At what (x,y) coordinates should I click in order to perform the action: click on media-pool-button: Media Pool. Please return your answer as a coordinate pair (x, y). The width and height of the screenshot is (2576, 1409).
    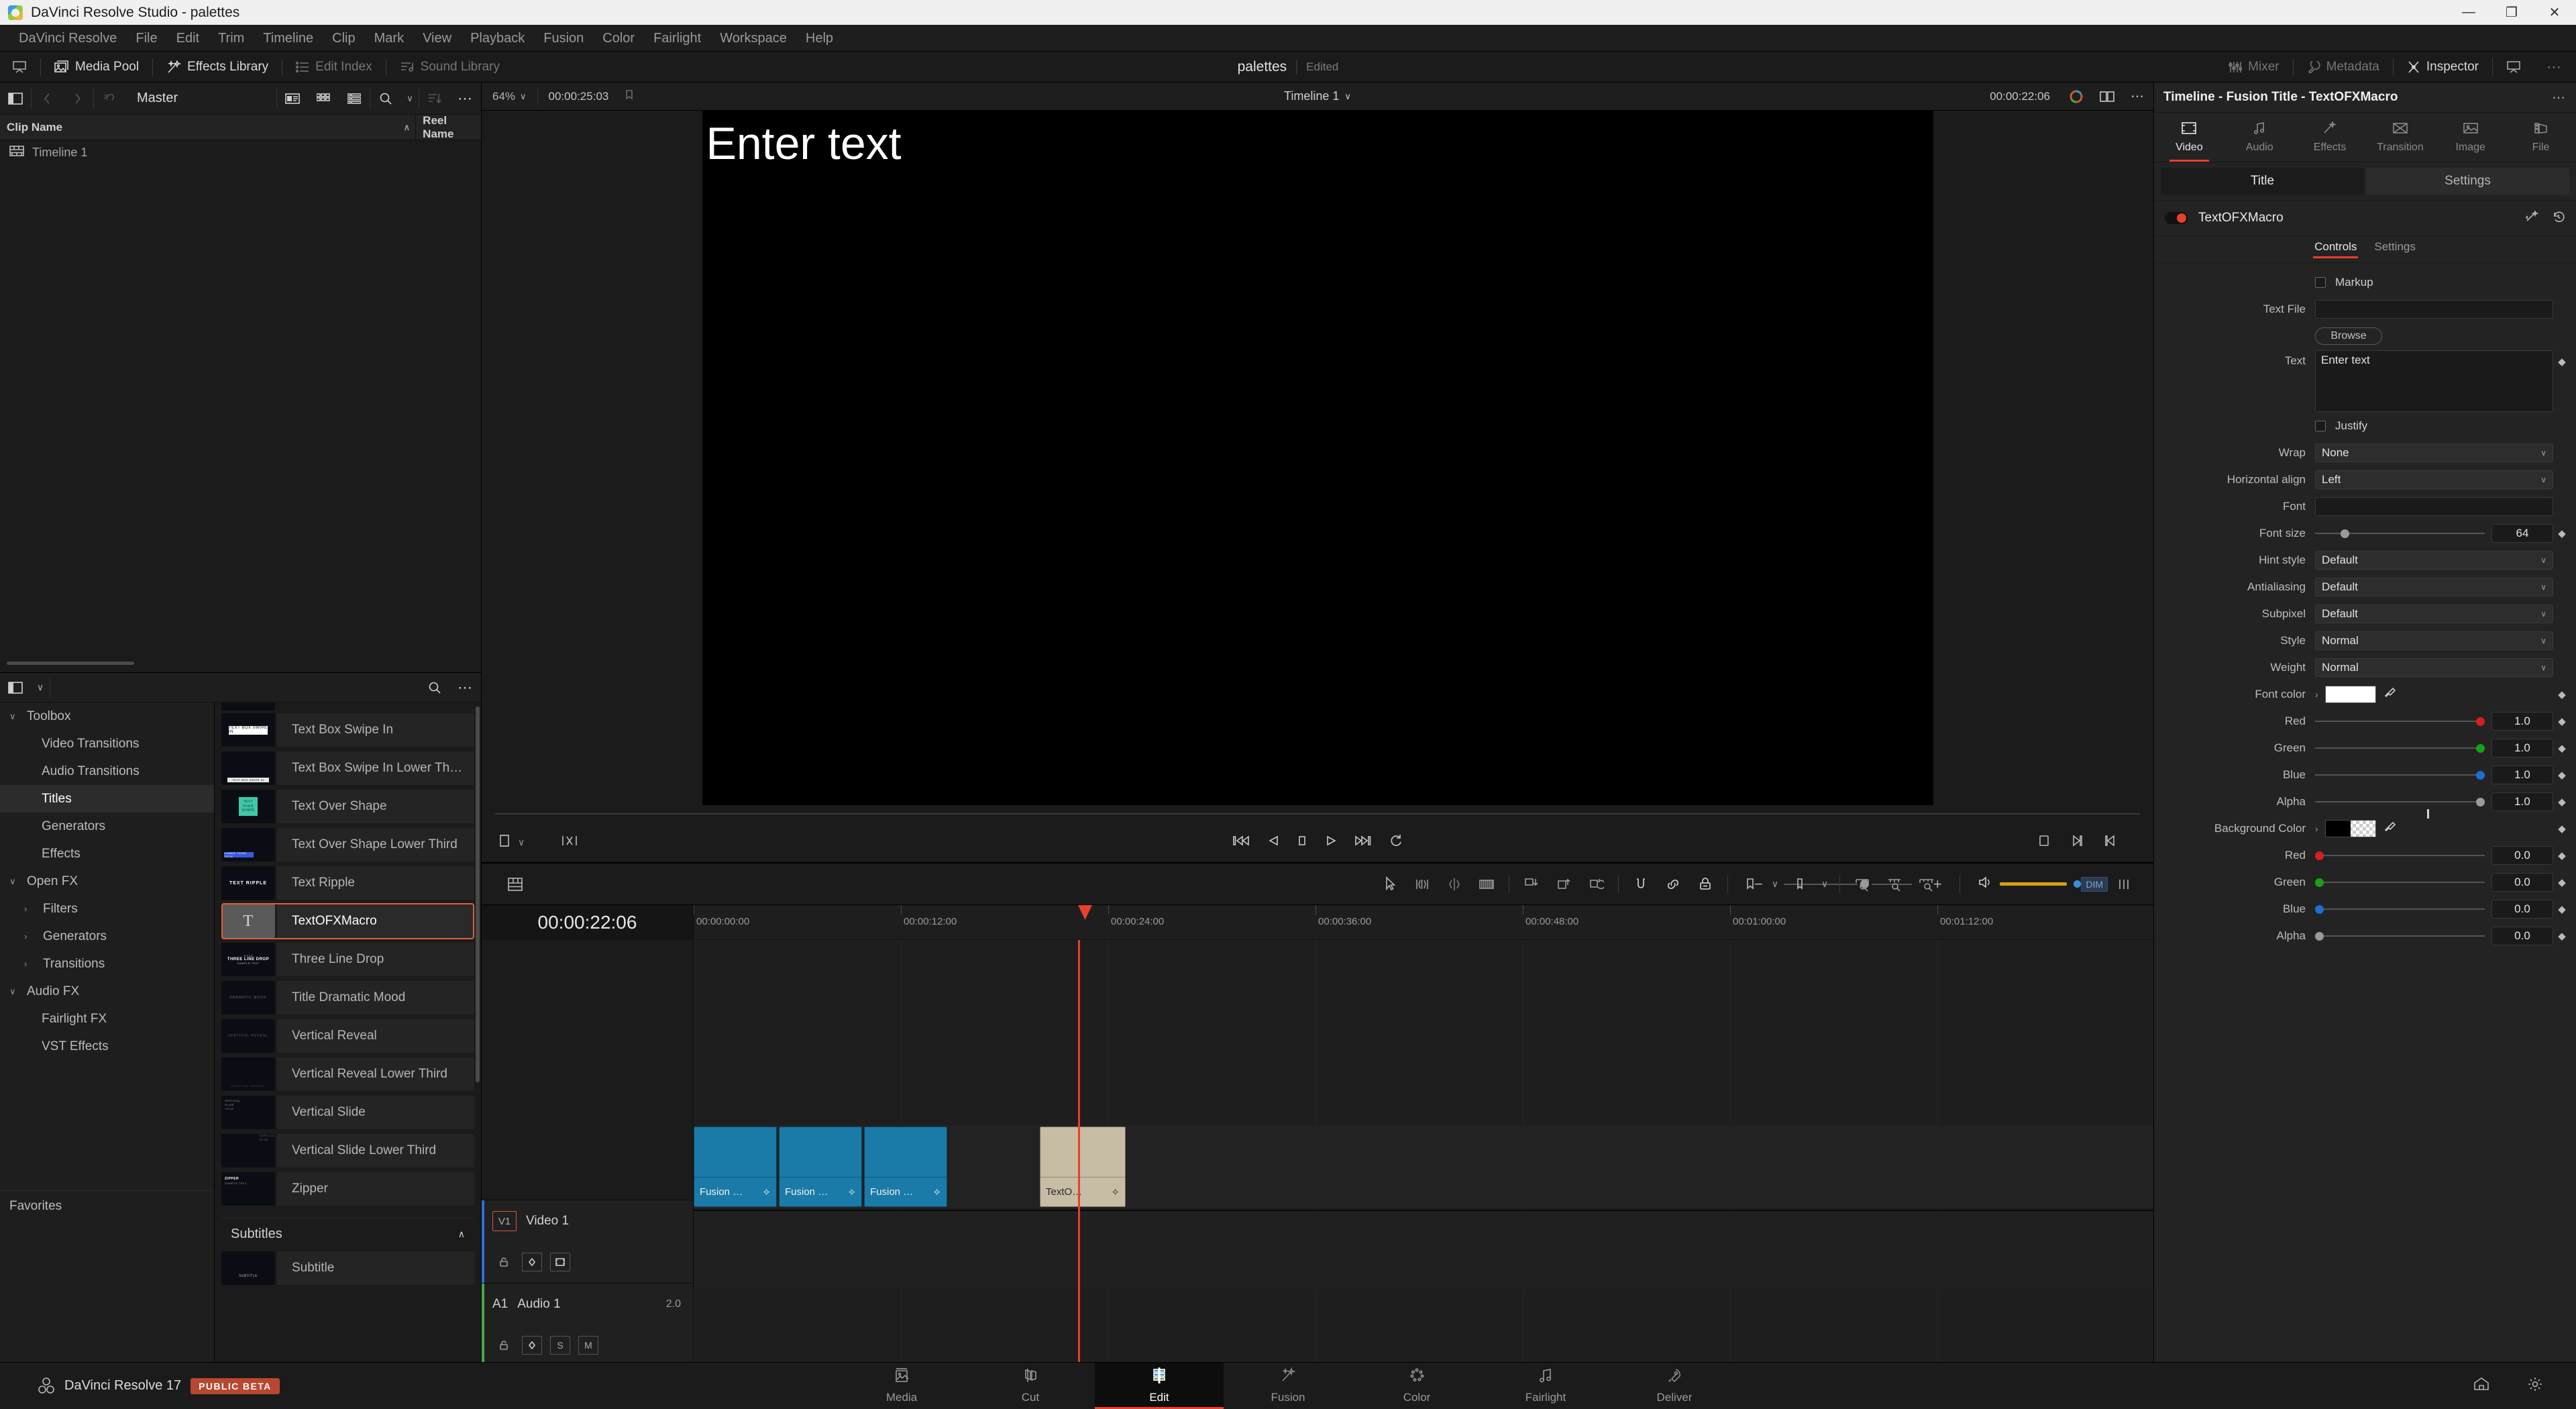
    Looking at the image, I should click on (96, 67).